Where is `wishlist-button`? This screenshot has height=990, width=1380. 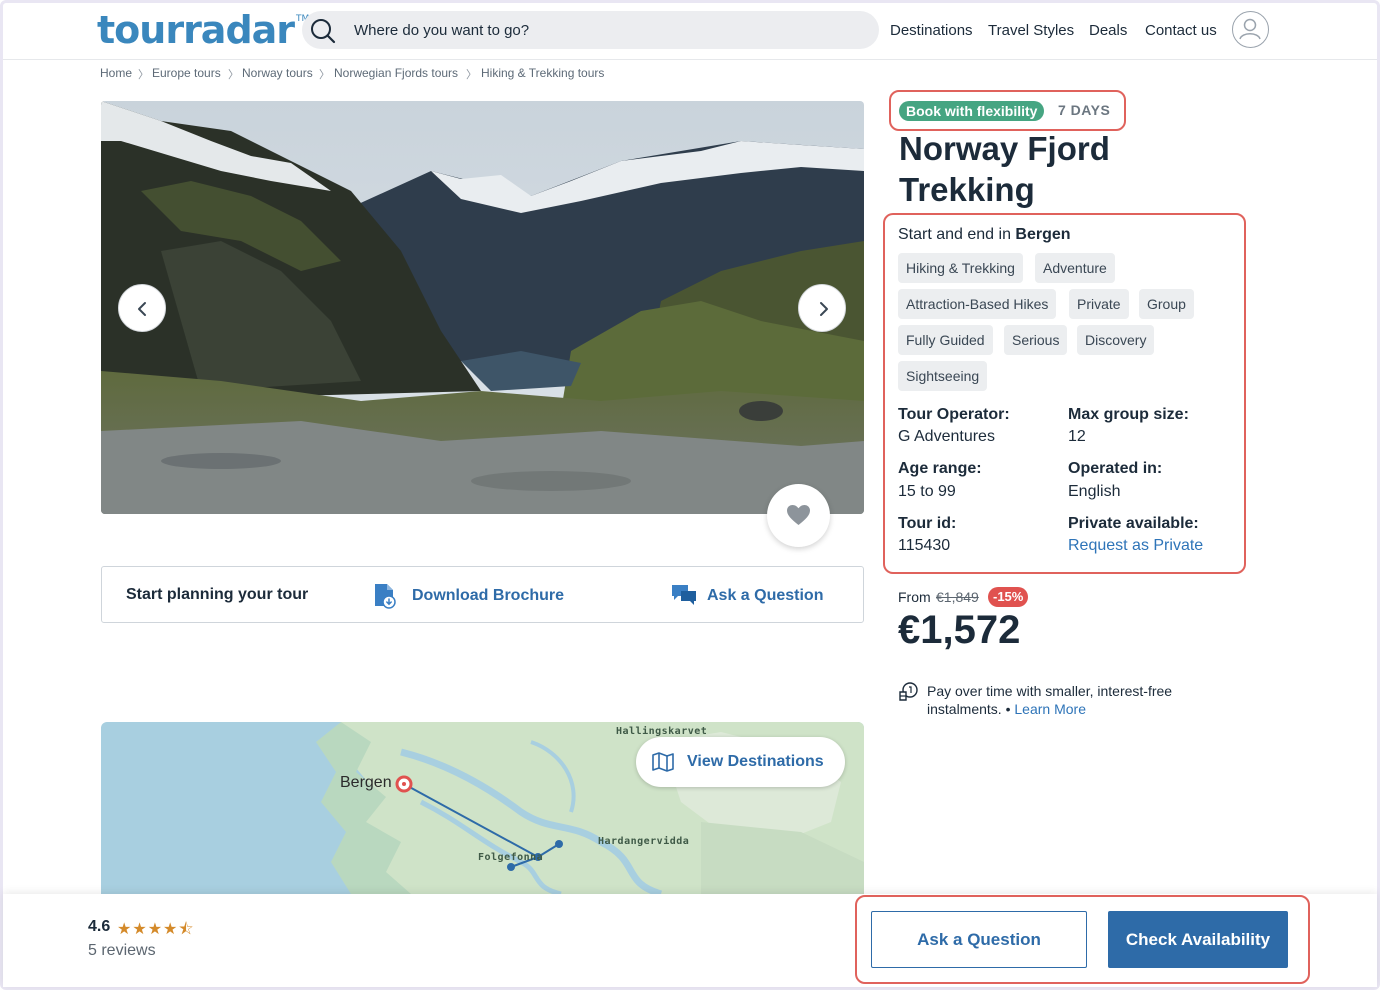 wishlist-button is located at coordinates (798, 515).